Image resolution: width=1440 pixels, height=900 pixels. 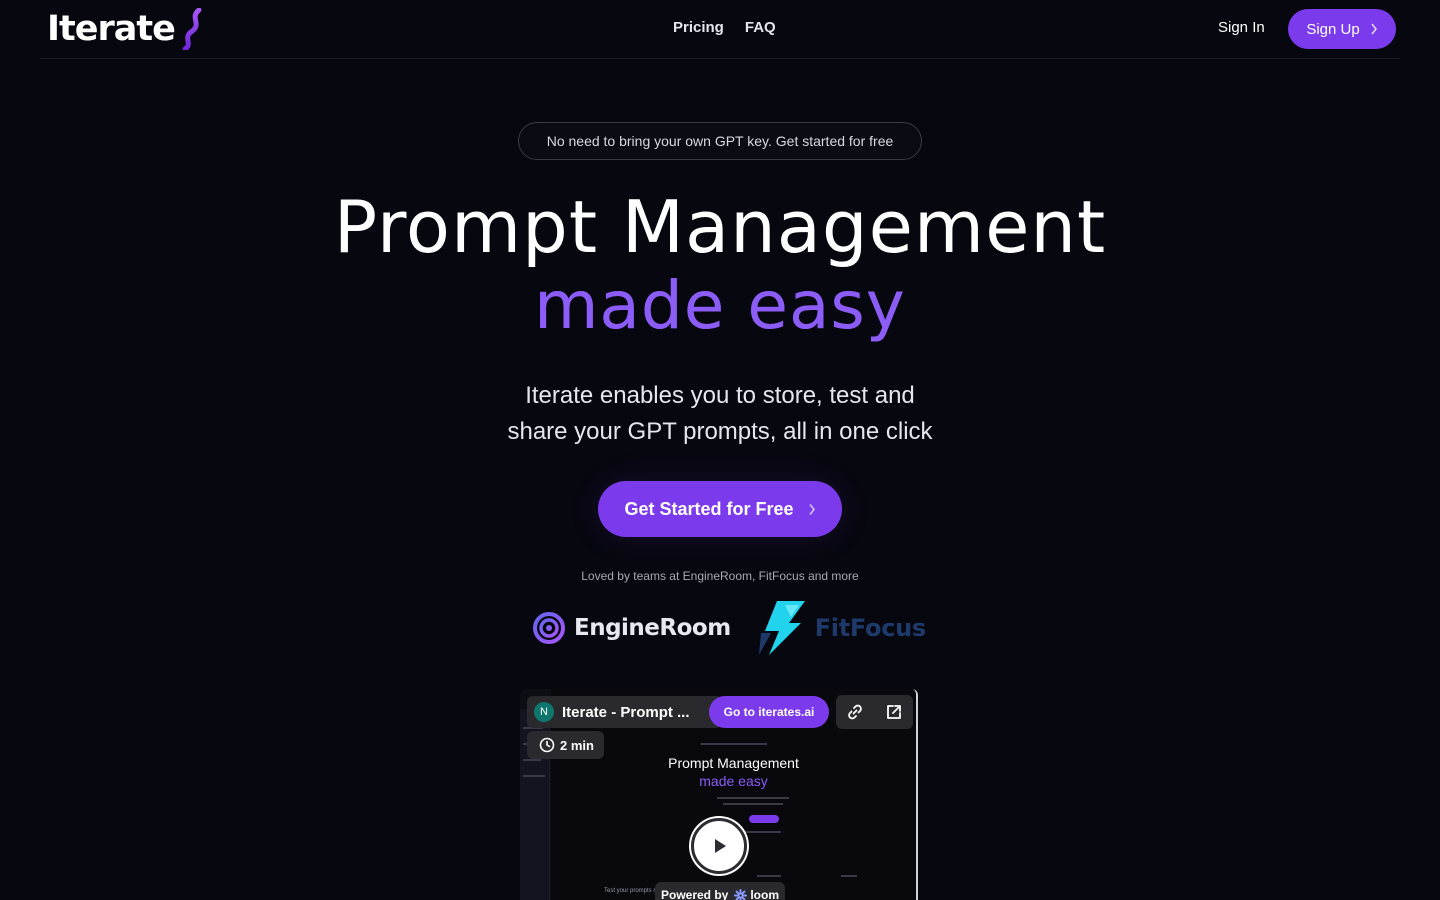 What do you see at coordinates (720, 227) in the screenshot?
I see `hero-title: Prompt Management` at bounding box center [720, 227].